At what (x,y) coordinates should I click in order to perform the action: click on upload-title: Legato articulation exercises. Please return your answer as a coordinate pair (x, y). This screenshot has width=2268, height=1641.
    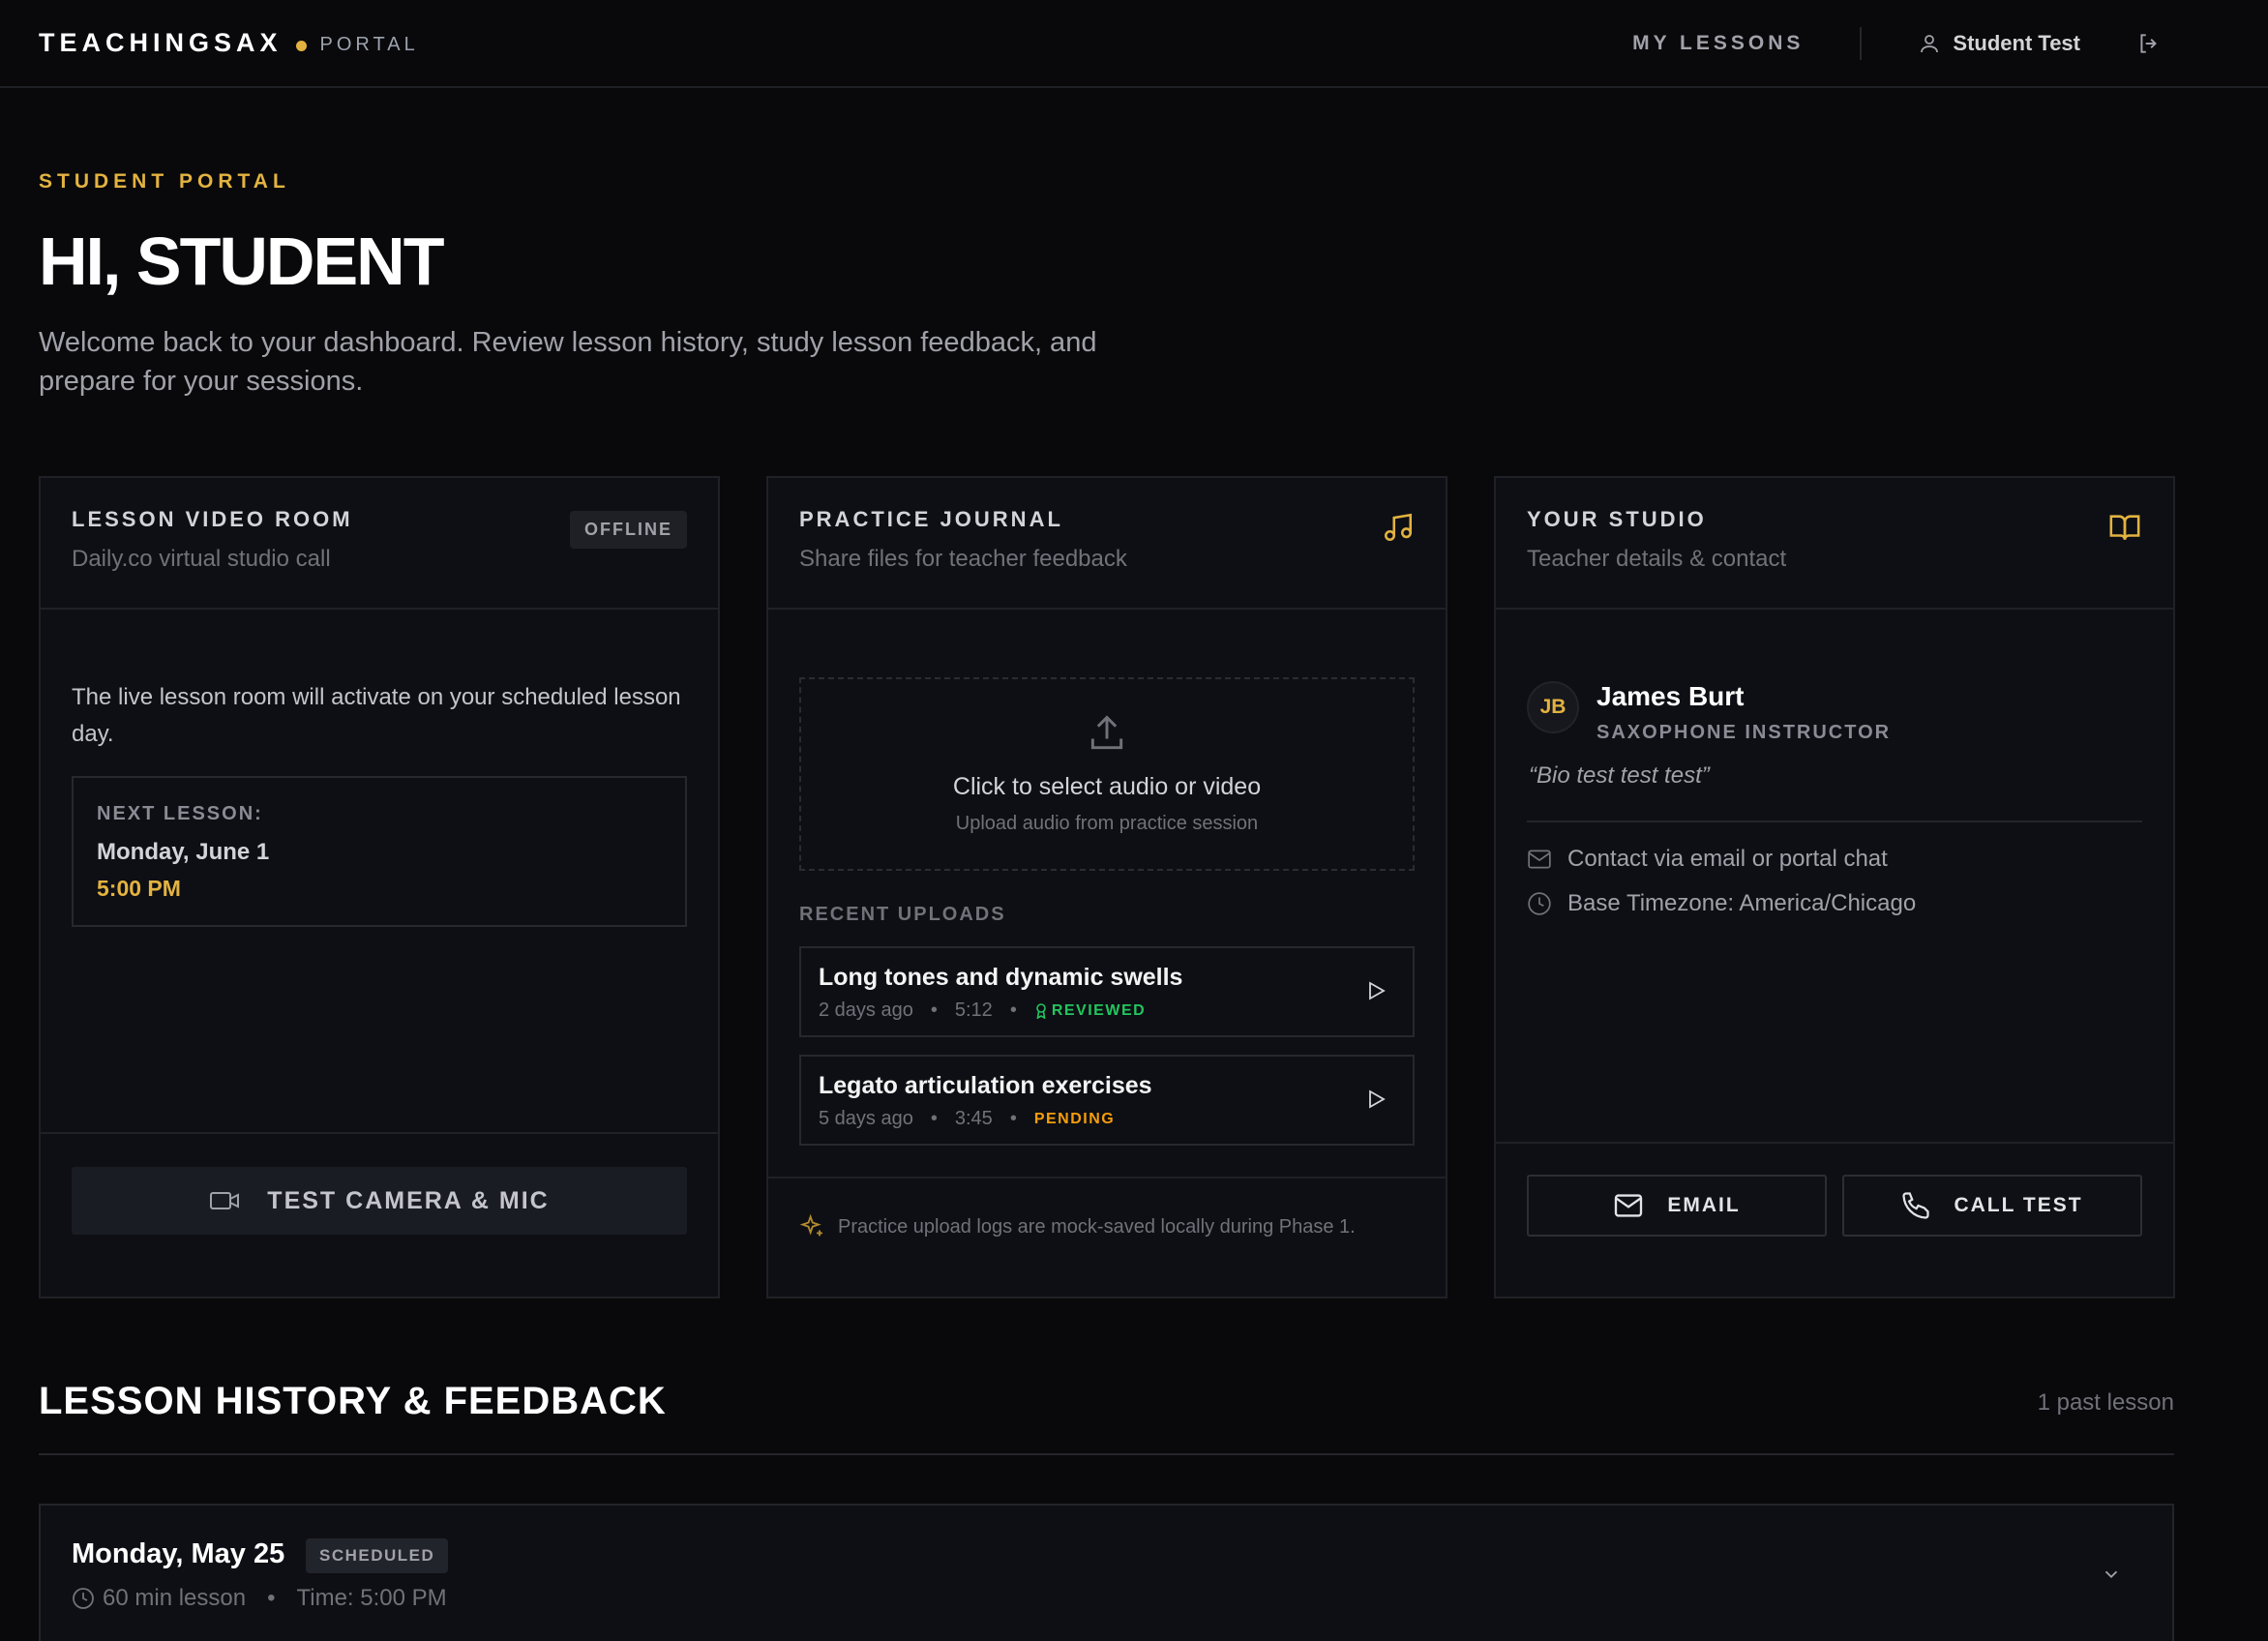
    Looking at the image, I should click on (986, 1085).